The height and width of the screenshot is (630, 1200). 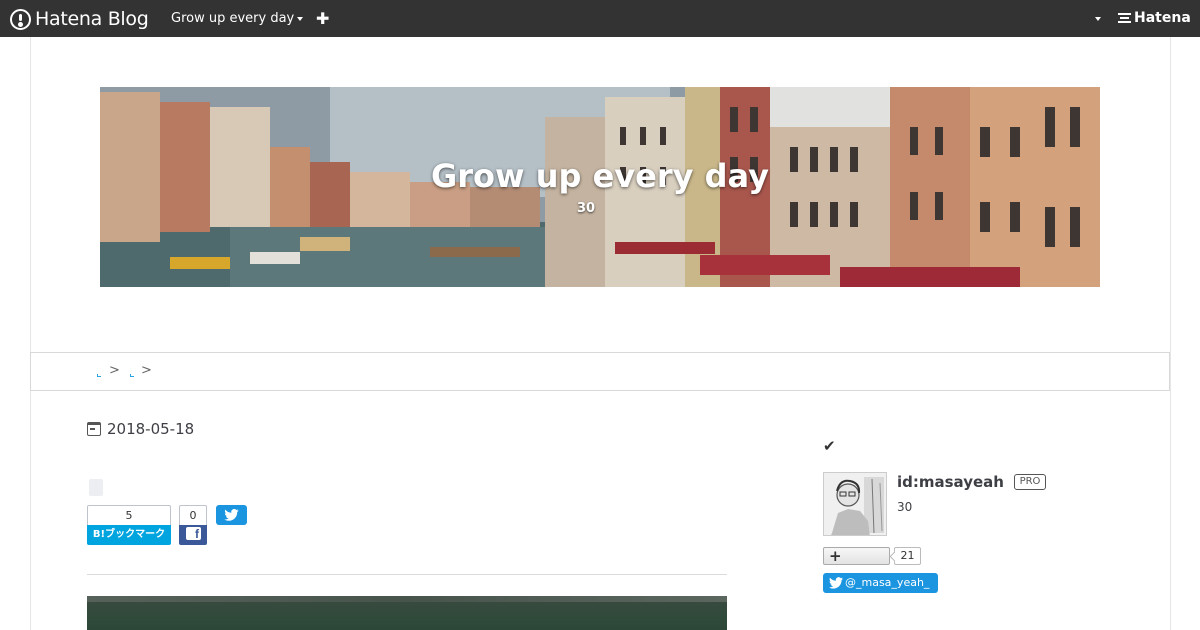 I want to click on facebook-icon, so click(x=193, y=535).